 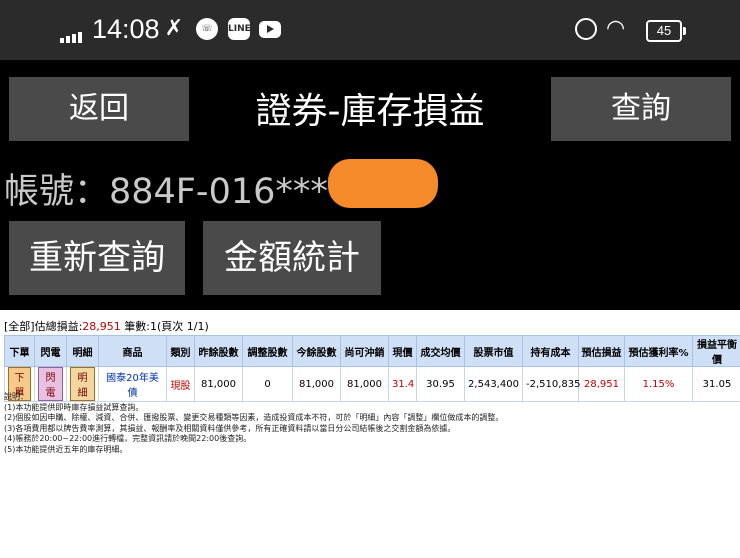 What do you see at coordinates (207, 29) in the screenshot?
I see `whatsapp-icon: ☏` at bounding box center [207, 29].